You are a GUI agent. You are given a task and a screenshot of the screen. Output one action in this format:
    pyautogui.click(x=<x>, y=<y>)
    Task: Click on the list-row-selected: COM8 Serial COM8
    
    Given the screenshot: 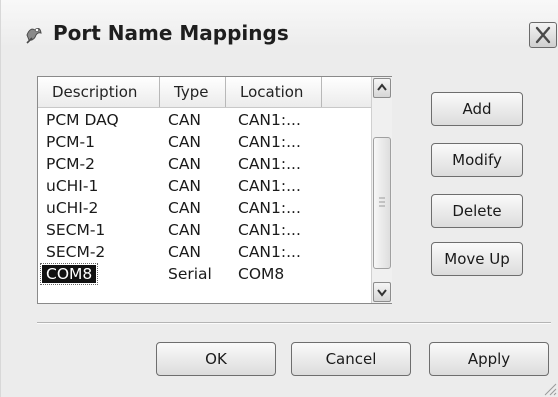 What is the action you would take?
    pyautogui.click(x=204, y=274)
    